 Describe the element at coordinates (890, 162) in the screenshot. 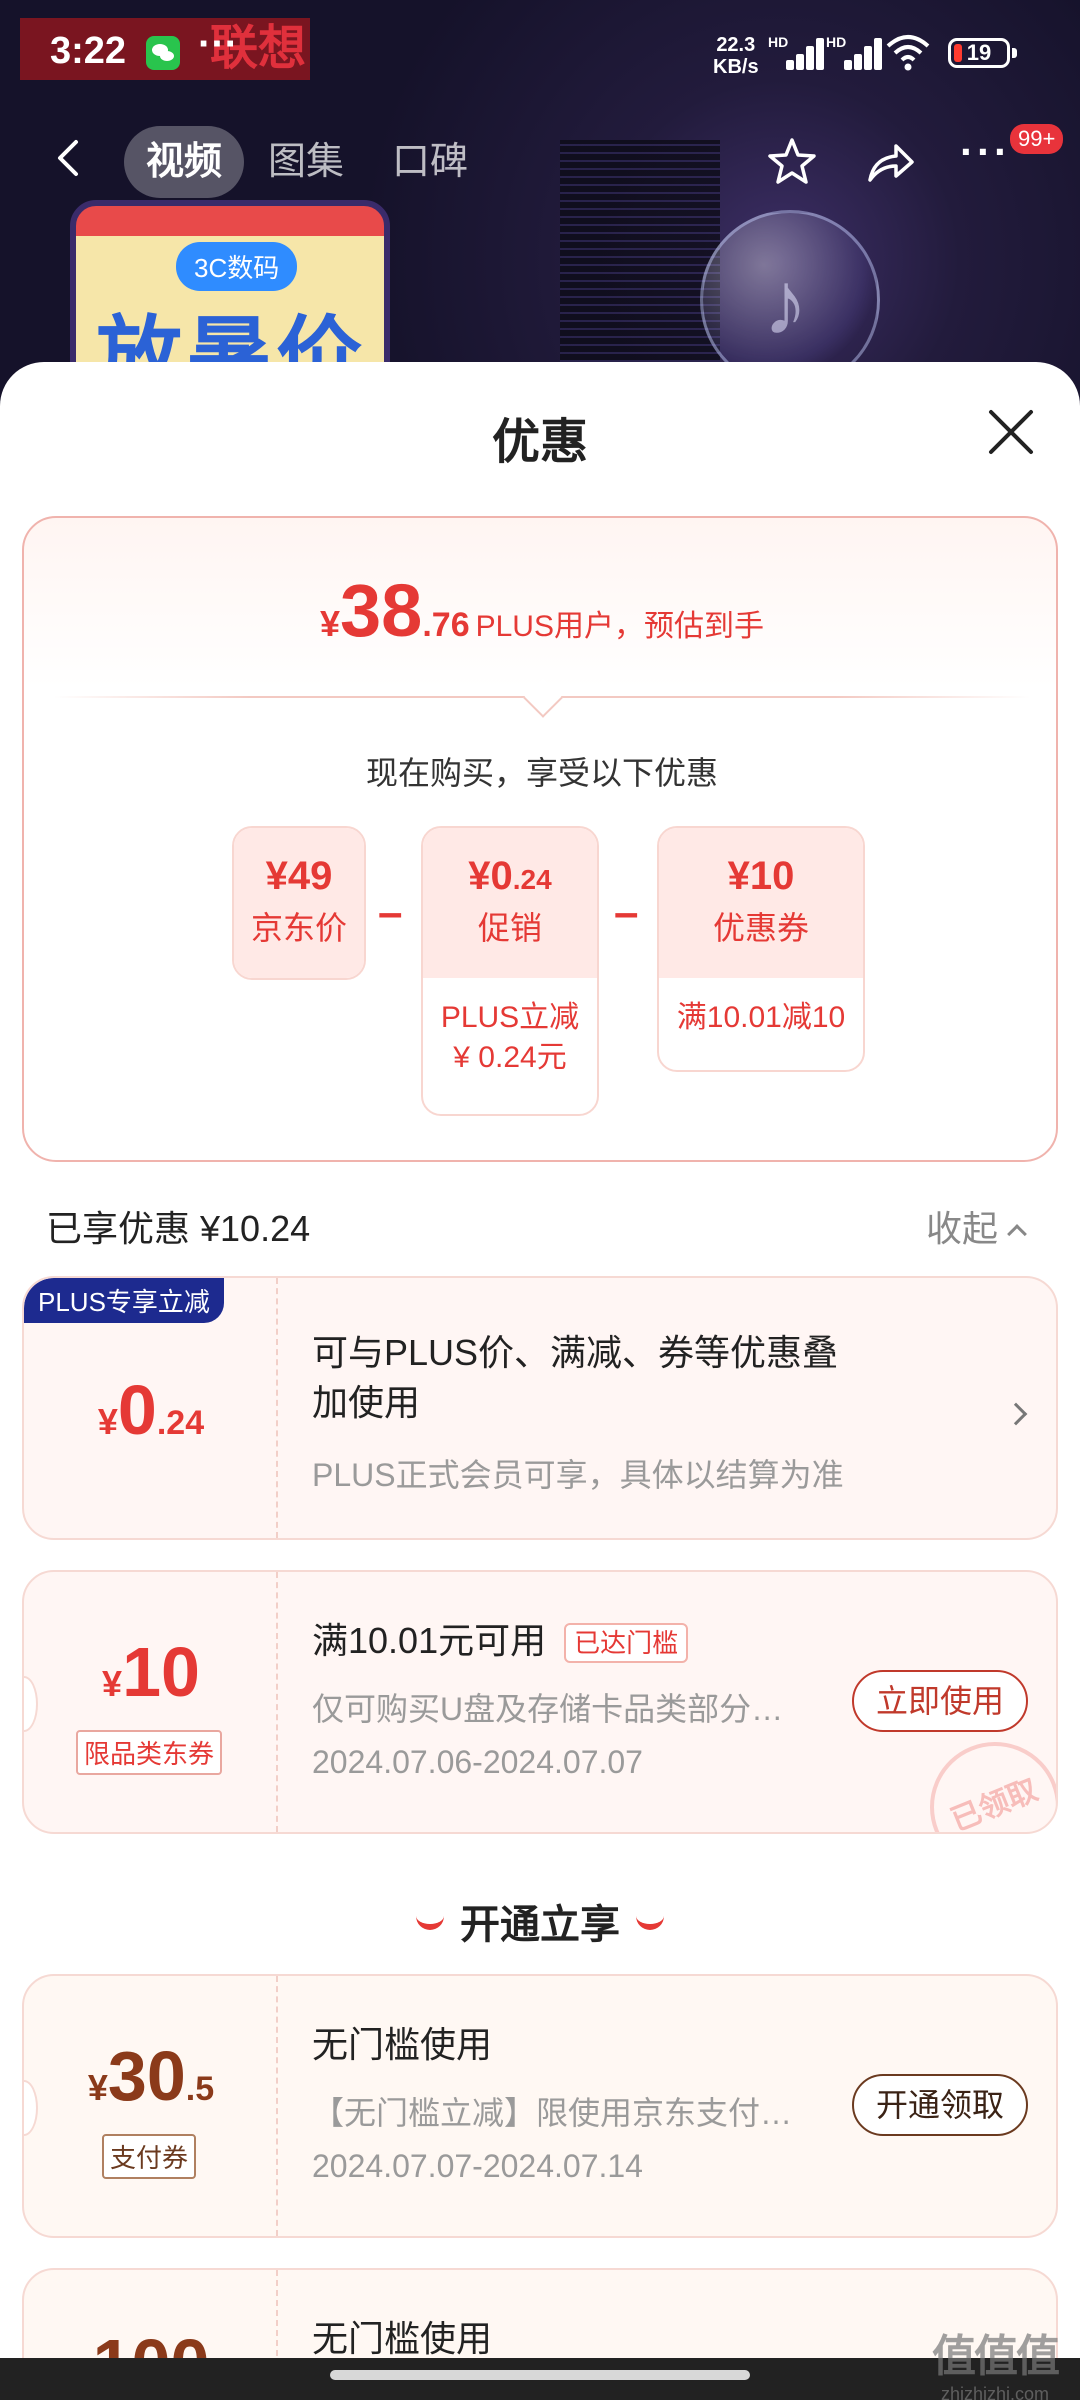

I see `share-icon` at that location.